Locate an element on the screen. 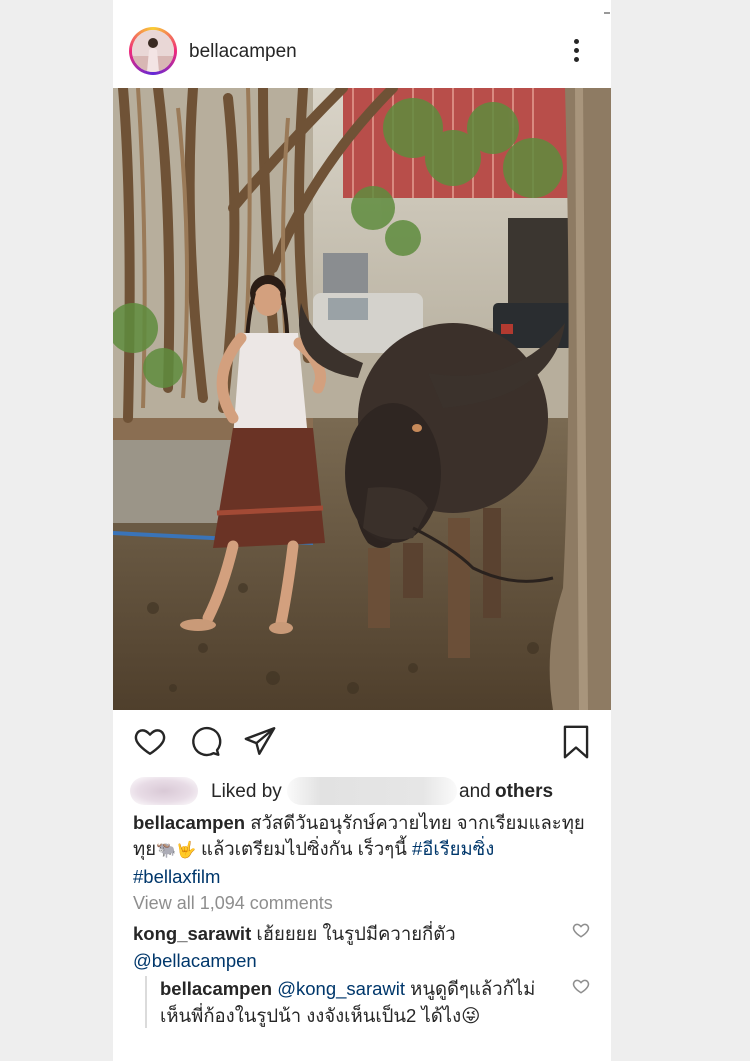  post-username: bellacampen is located at coordinates (243, 52).